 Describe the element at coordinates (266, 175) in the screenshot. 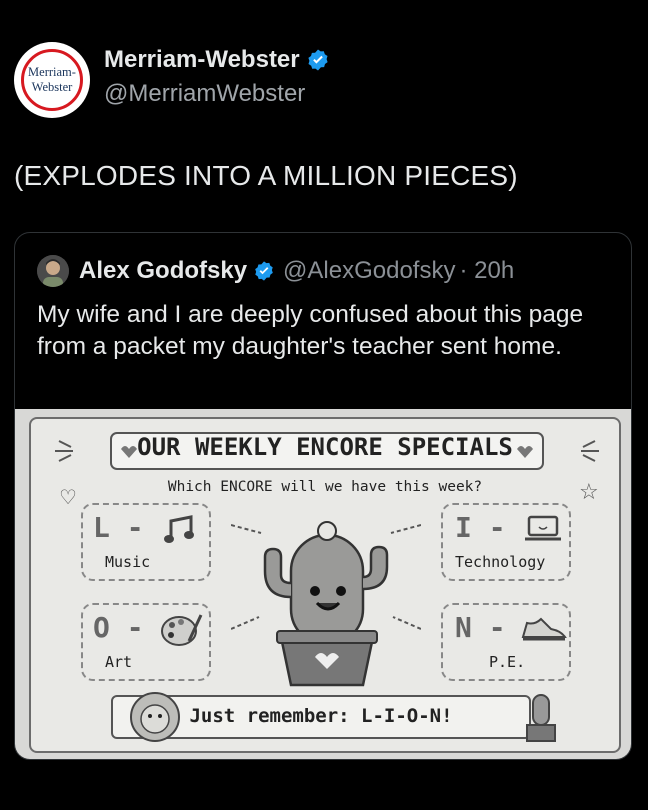

I see `tweet-text: (EXPLODES INTO A MILLION PIECES)` at that location.